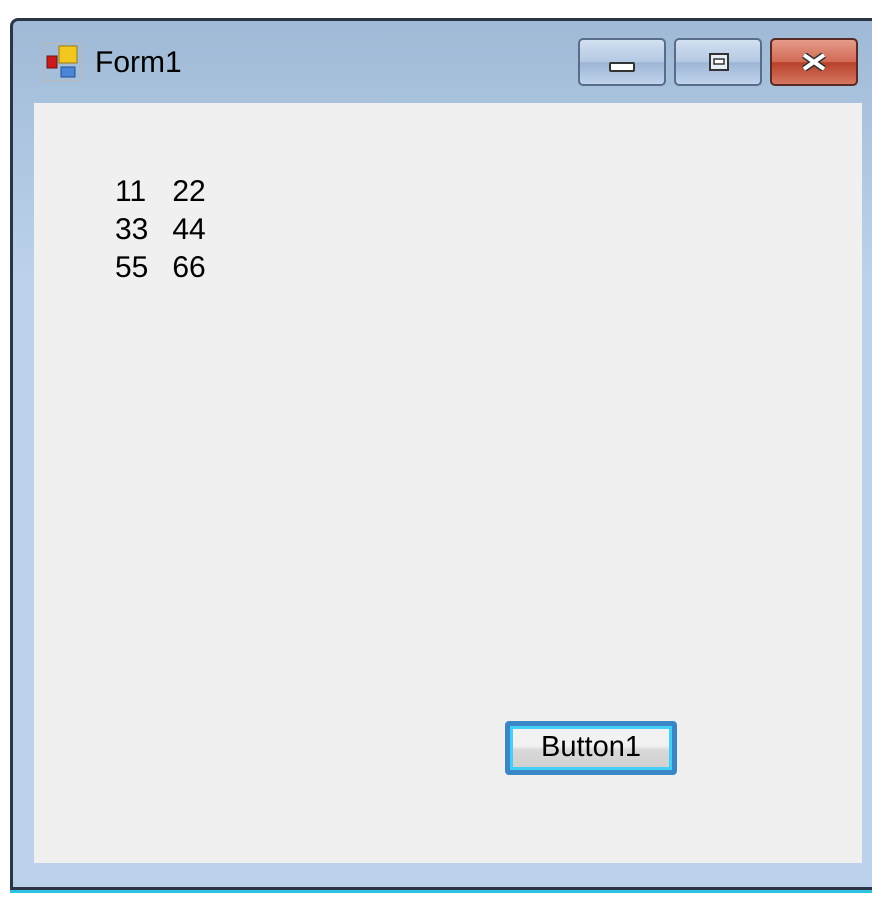 The image size is (872, 897). I want to click on maximize-button, so click(718, 62).